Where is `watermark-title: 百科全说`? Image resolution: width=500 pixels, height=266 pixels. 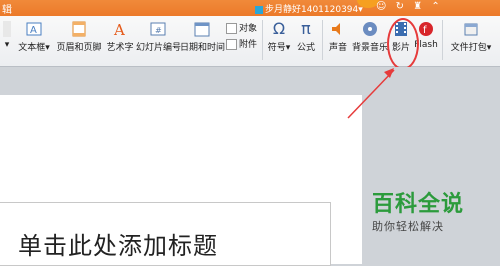 watermark-title: 百科全说 is located at coordinates (418, 204).